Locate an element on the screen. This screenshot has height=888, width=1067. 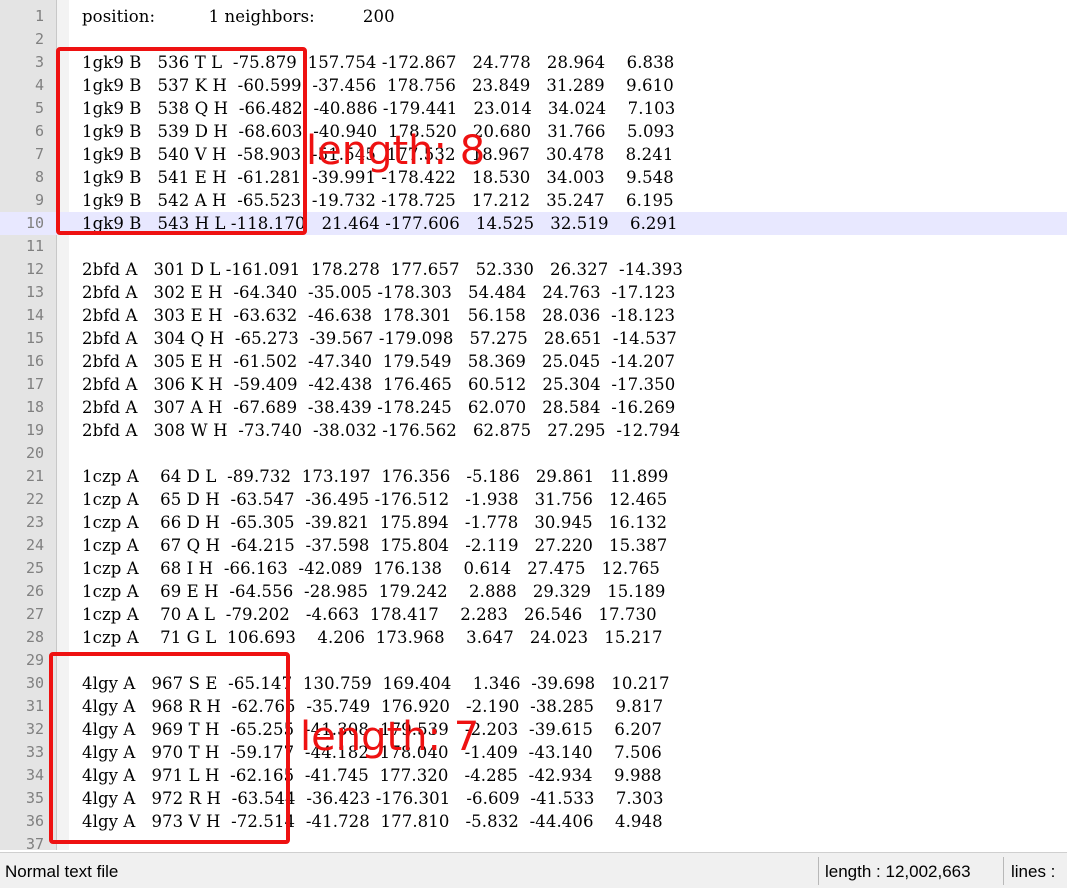
line-number: 31 is located at coordinates (34, 706).